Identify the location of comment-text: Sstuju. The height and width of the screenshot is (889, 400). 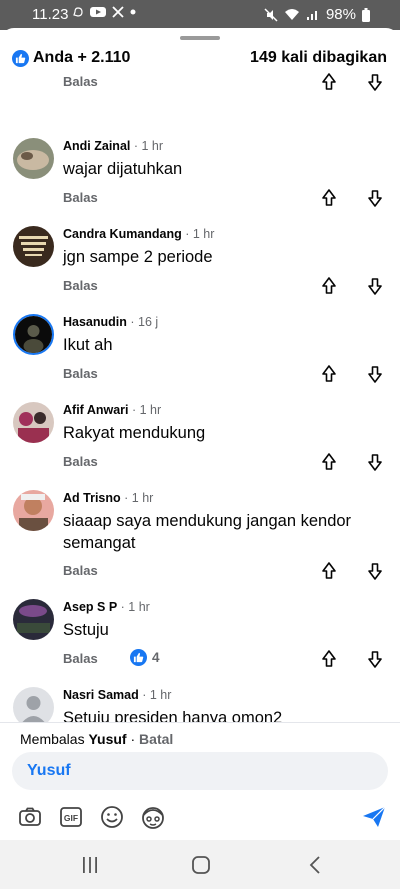
(86, 630).